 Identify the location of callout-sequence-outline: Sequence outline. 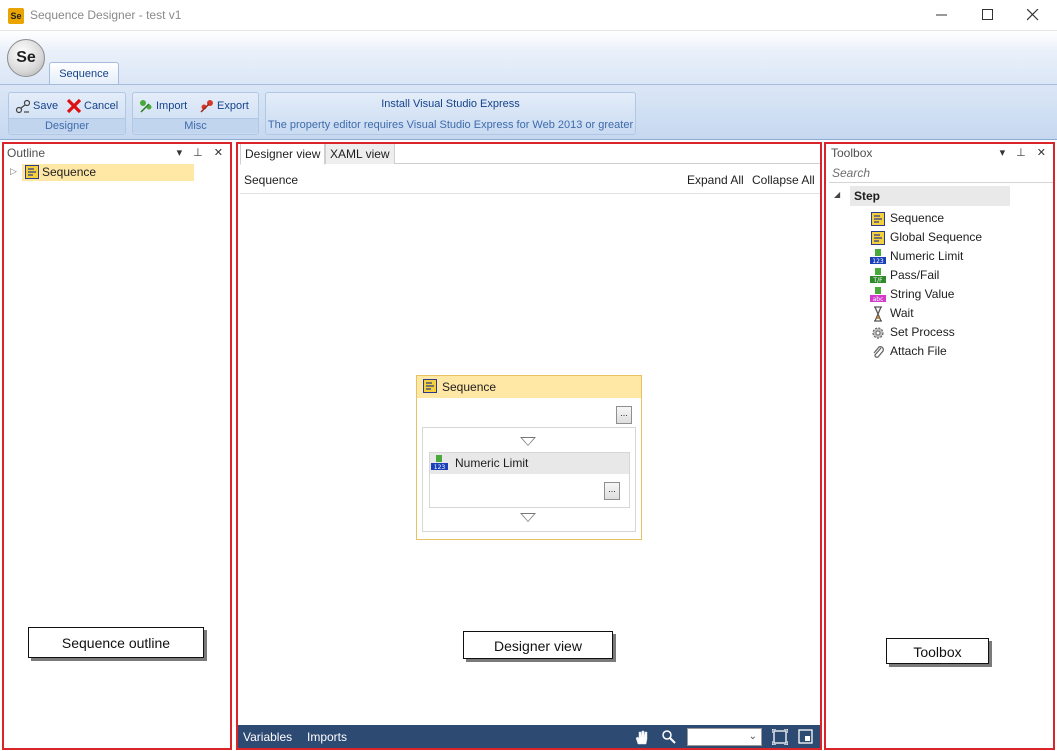
(116, 642).